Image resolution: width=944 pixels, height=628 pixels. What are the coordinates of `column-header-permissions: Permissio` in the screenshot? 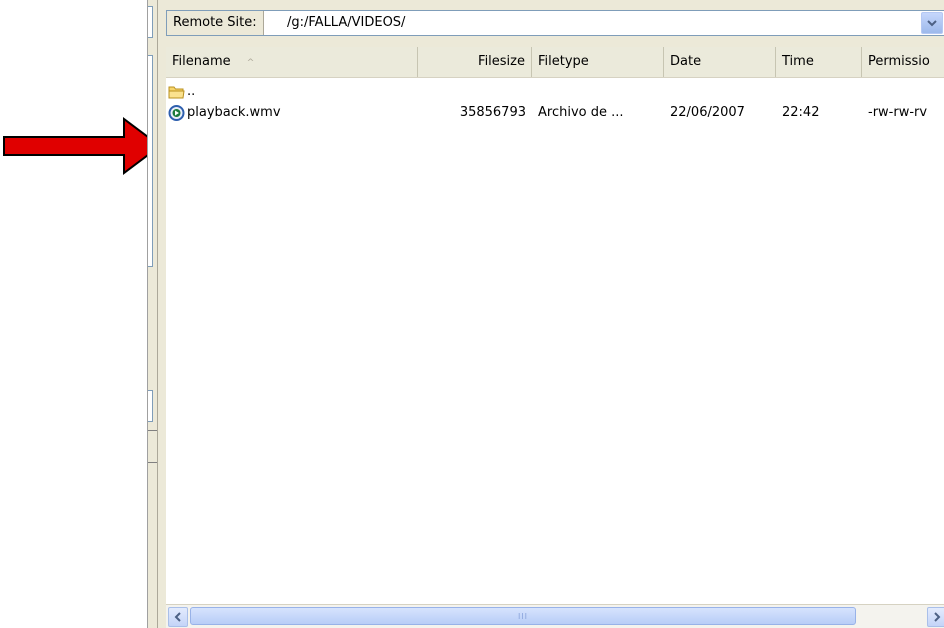 It's located at (903, 62).